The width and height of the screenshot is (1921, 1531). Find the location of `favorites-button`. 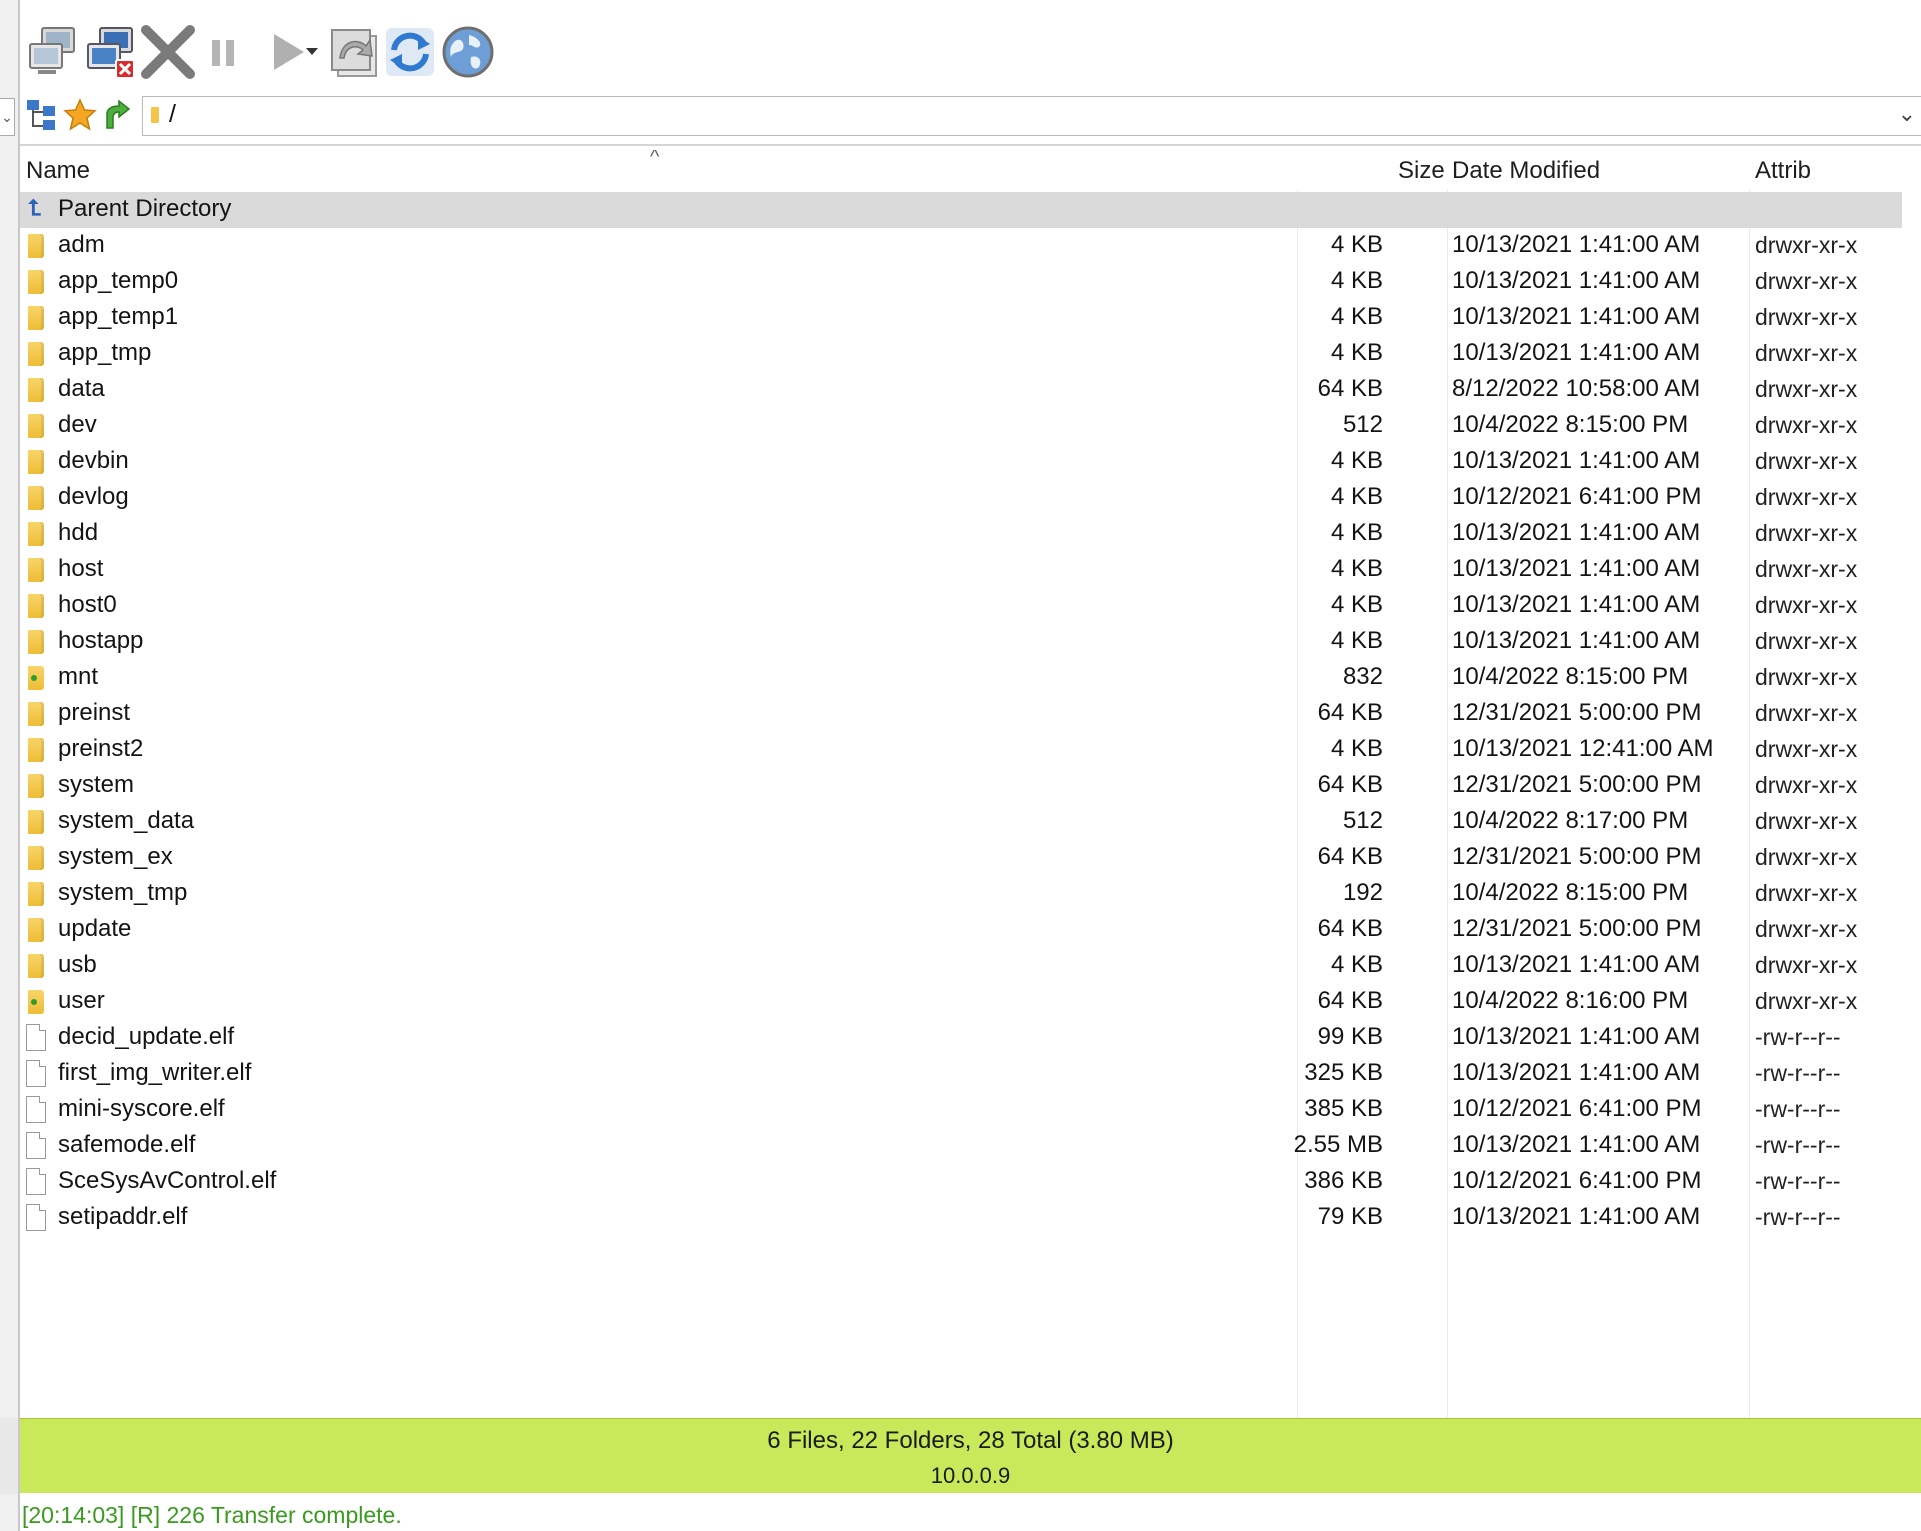

favorites-button is located at coordinates (80, 115).